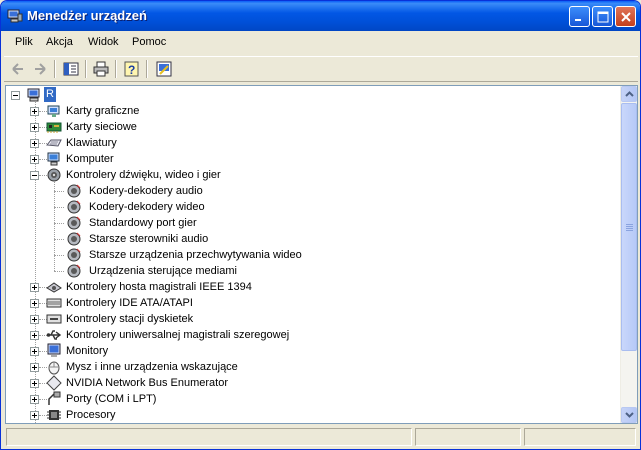 This screenshot has height=450, width=641. Describe the element at coordinates (15, 95) in the screenshot. I see `root-collapse-toggle` at that location.